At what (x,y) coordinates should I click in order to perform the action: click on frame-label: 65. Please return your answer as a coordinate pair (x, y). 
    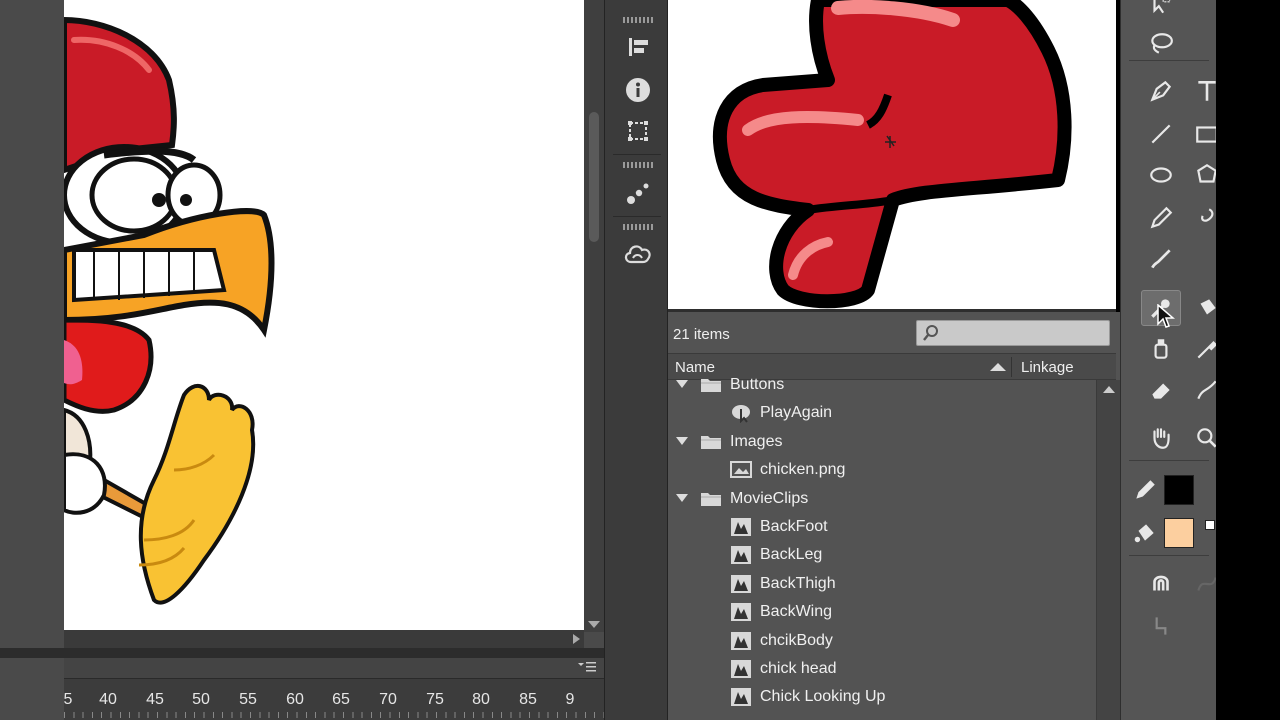
    Looking at the image, I should click on (341, 699).